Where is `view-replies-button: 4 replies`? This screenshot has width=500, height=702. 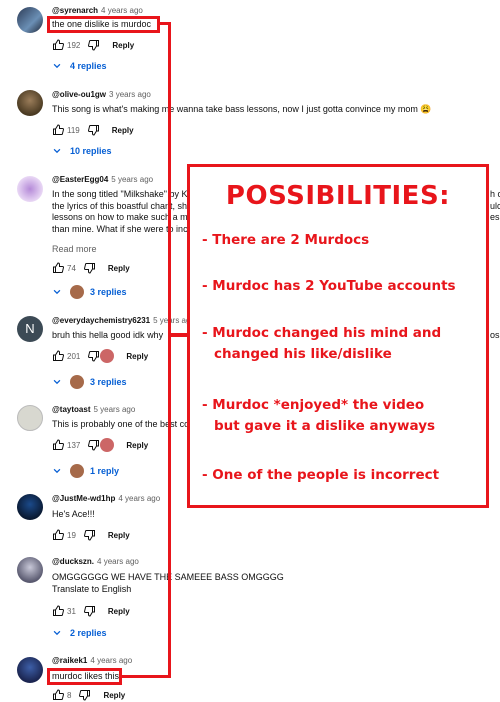
view-replies-button: 4 replies is located at coordinates (79, 66).